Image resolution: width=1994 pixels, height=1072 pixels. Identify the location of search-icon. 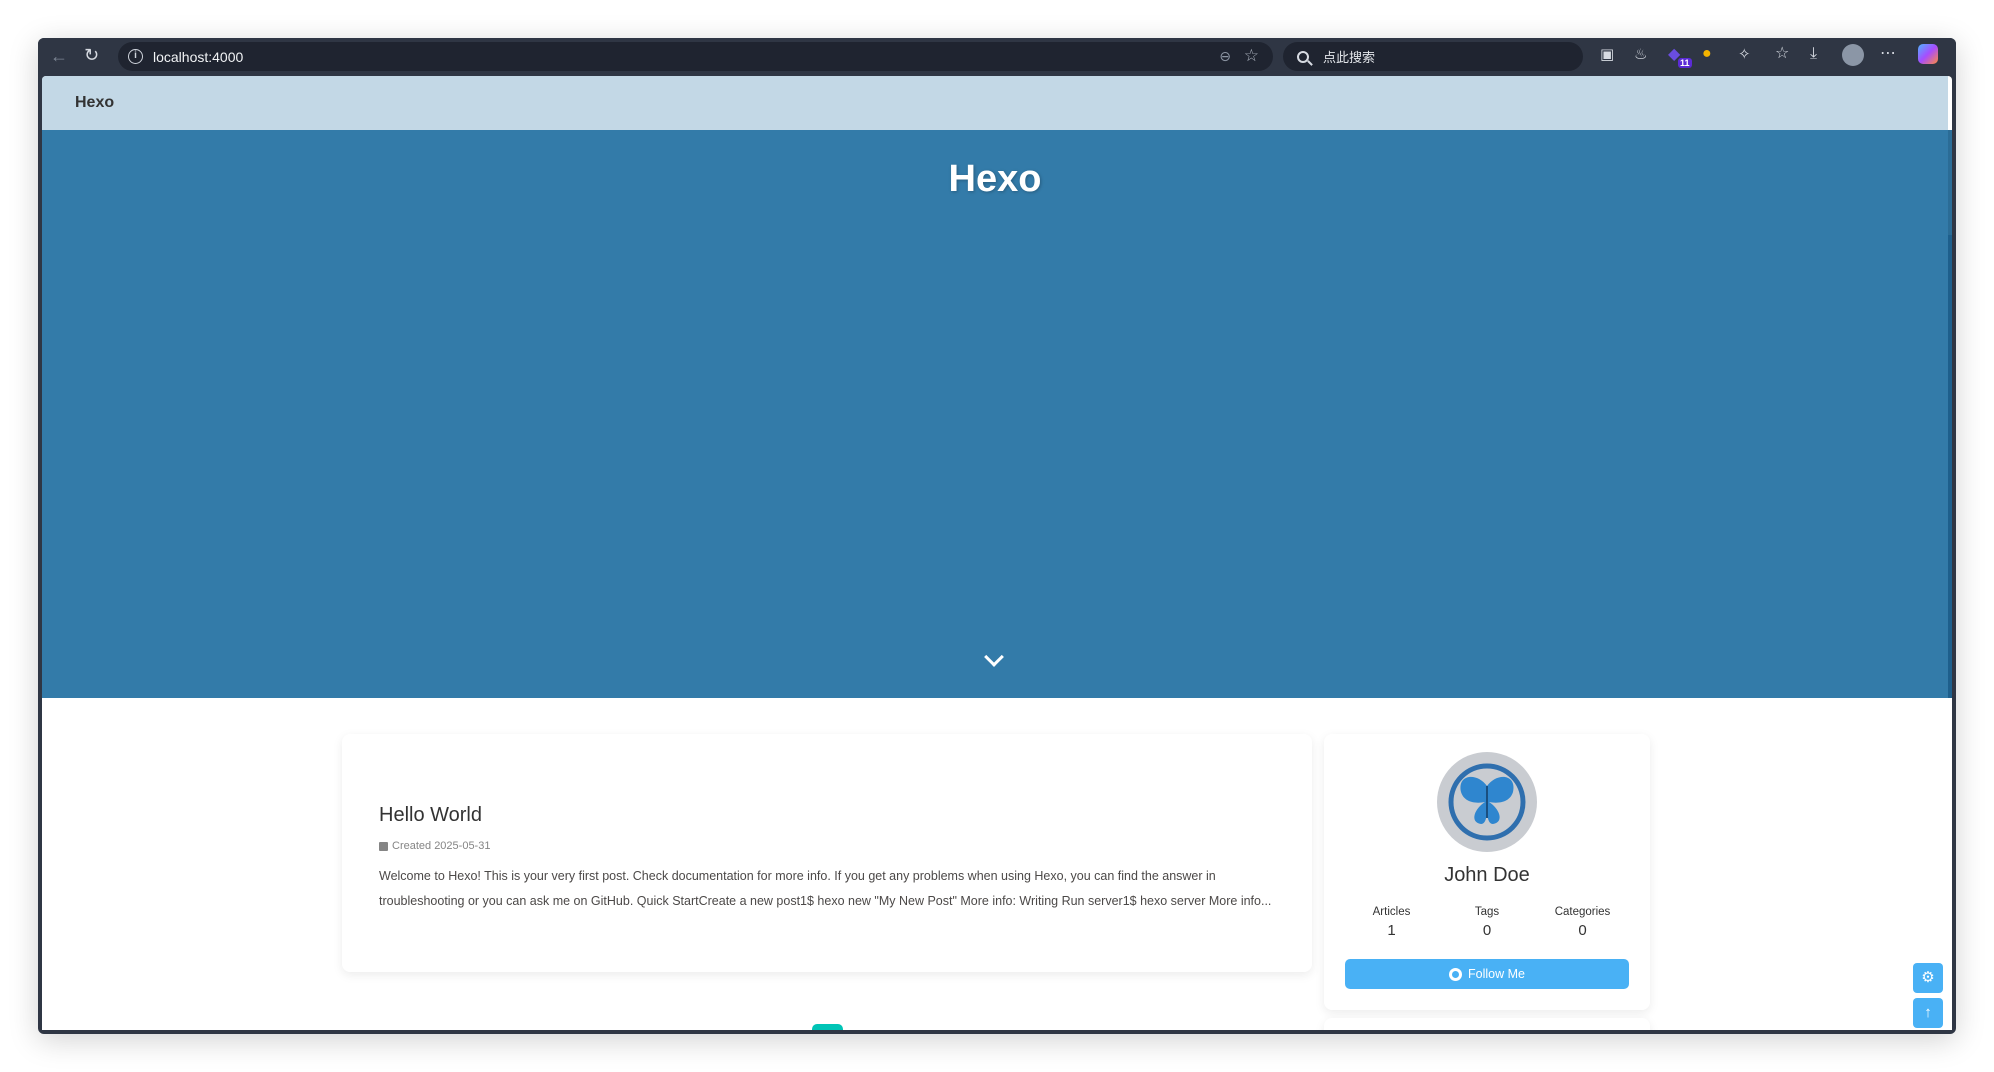
(1303, 56).